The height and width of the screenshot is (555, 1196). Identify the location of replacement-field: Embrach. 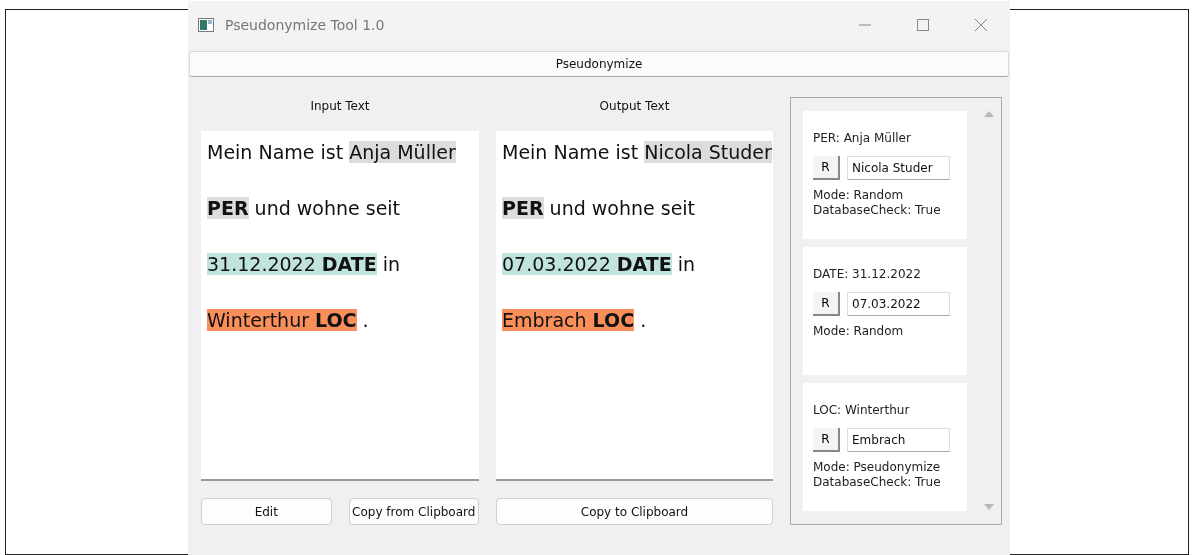
(898, 440).